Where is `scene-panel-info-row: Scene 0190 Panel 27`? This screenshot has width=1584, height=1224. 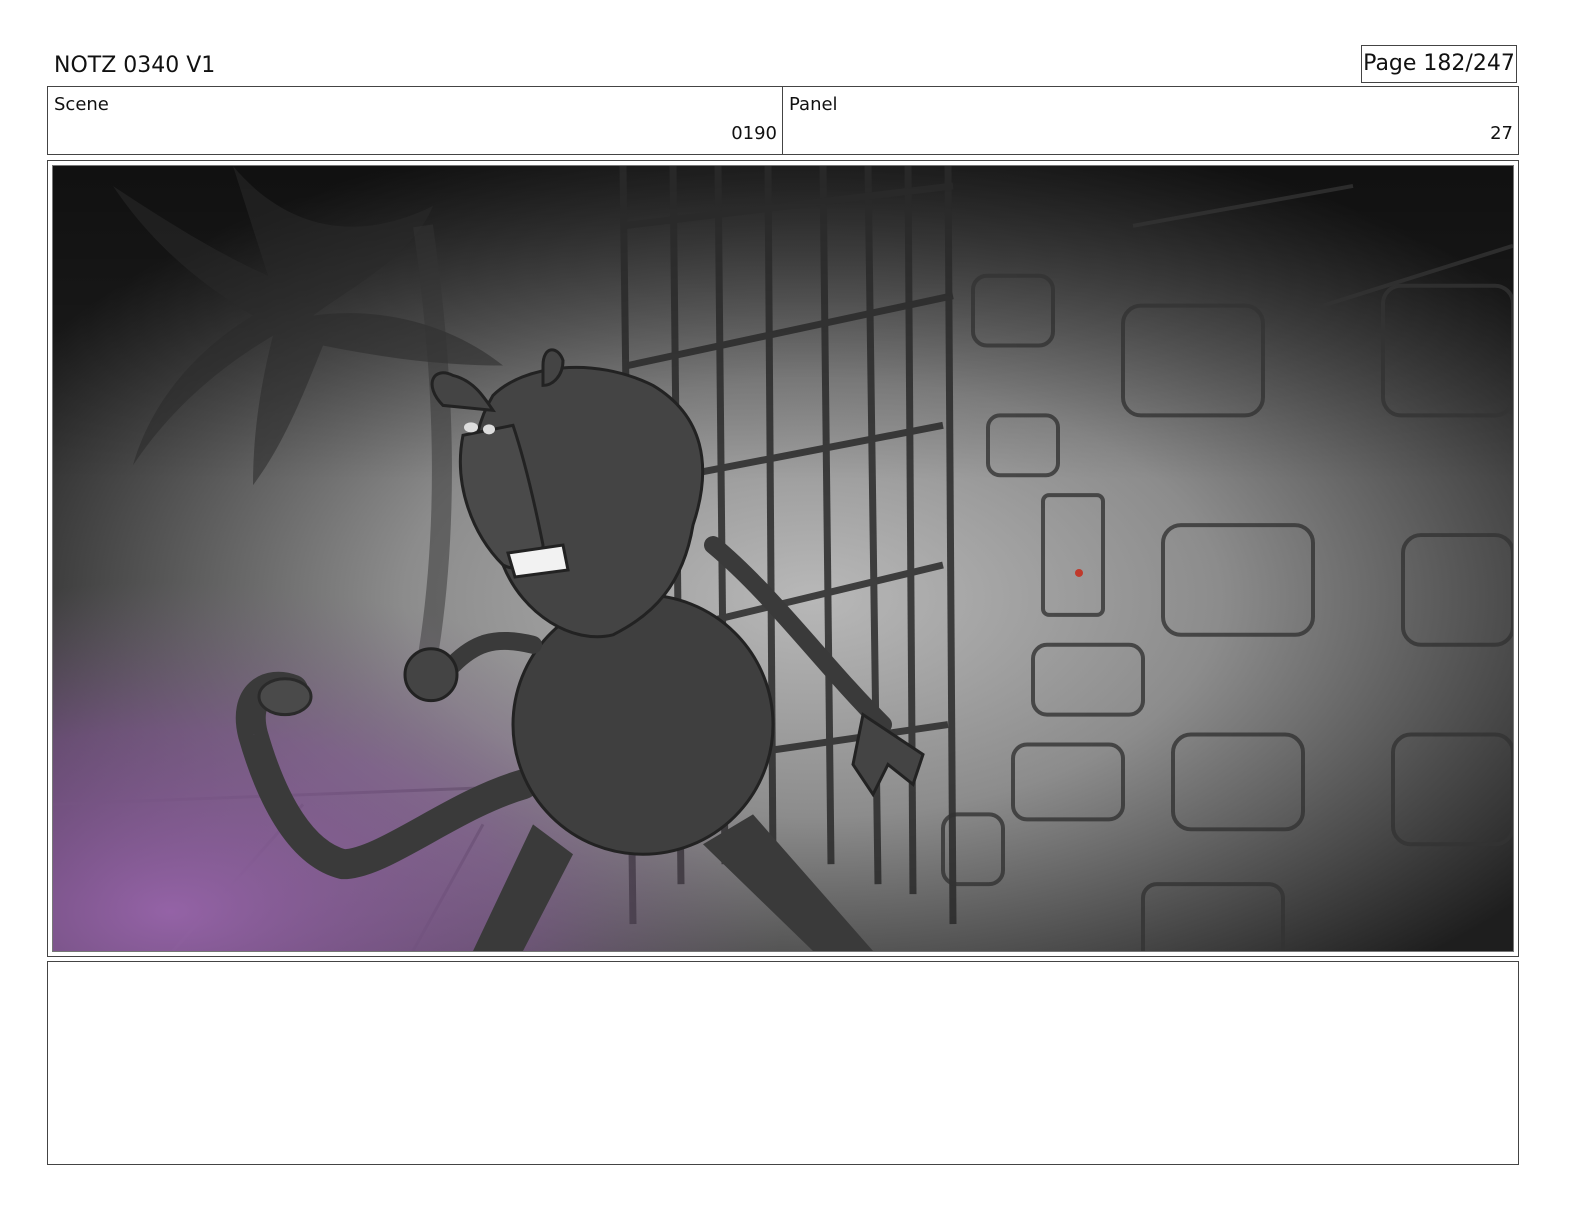 scene-panel-info-row: Scene 0190 Panel 27 is located at coordinates (783, 120).